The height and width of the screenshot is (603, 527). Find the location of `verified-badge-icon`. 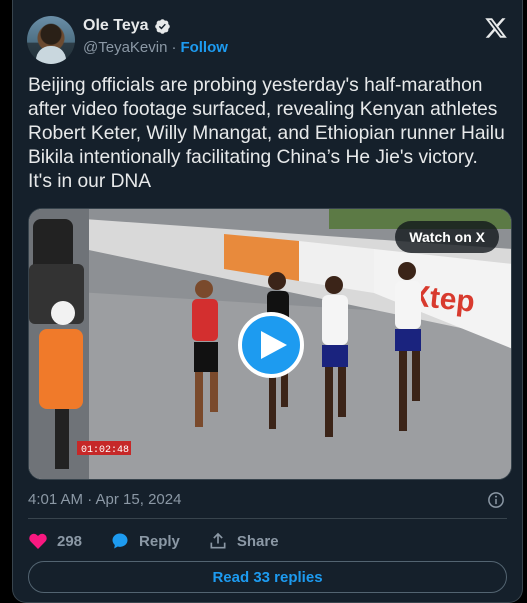

verified-badge-icon is located at coordinates (162, 26).